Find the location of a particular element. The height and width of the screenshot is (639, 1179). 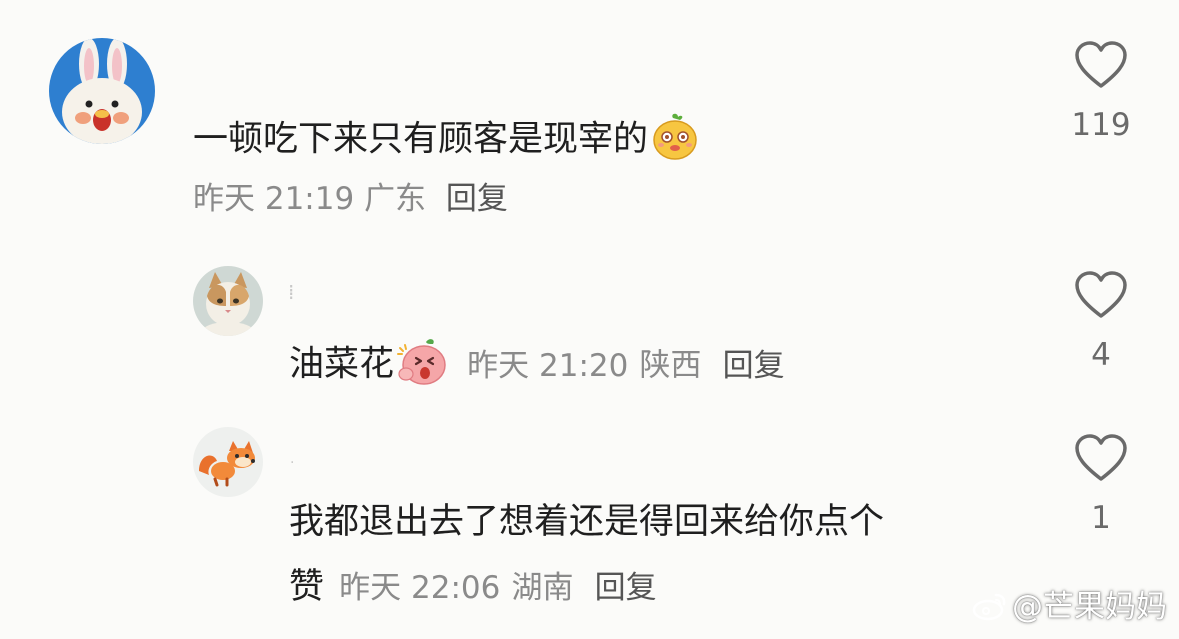

comment-text-continued: 赞 昨天 22:06 湖南 回复 is located at coordinates (473, 587).